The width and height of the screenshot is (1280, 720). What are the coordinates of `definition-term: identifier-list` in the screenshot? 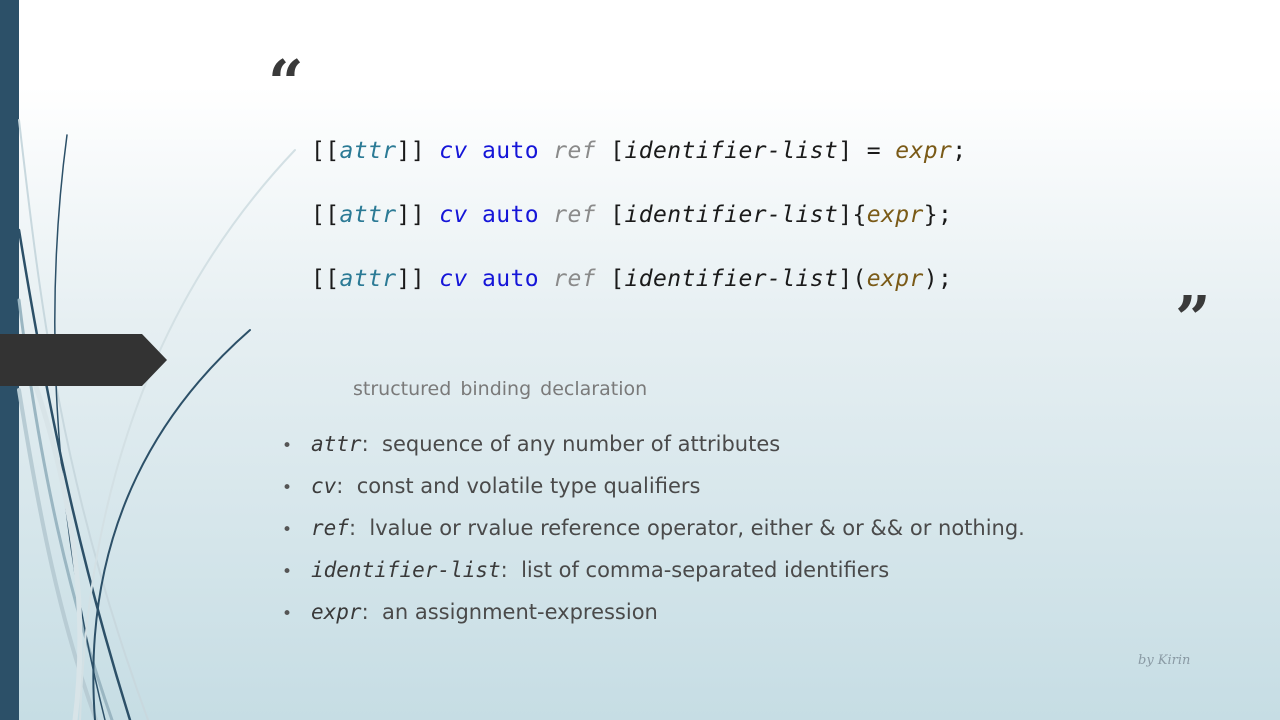 It's located at (406, 570).